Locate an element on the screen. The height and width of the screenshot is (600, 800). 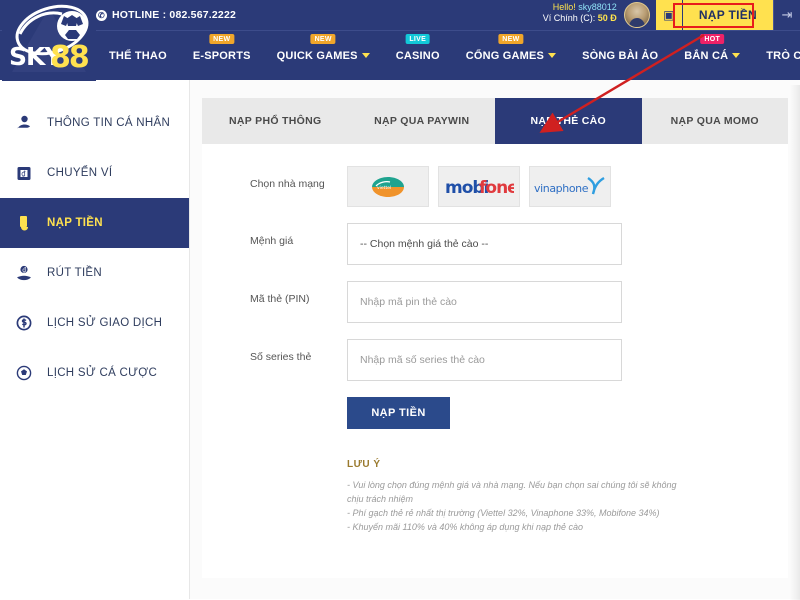
mobifone-logo-icon: mobi fone is located at coordinates (479, 188).